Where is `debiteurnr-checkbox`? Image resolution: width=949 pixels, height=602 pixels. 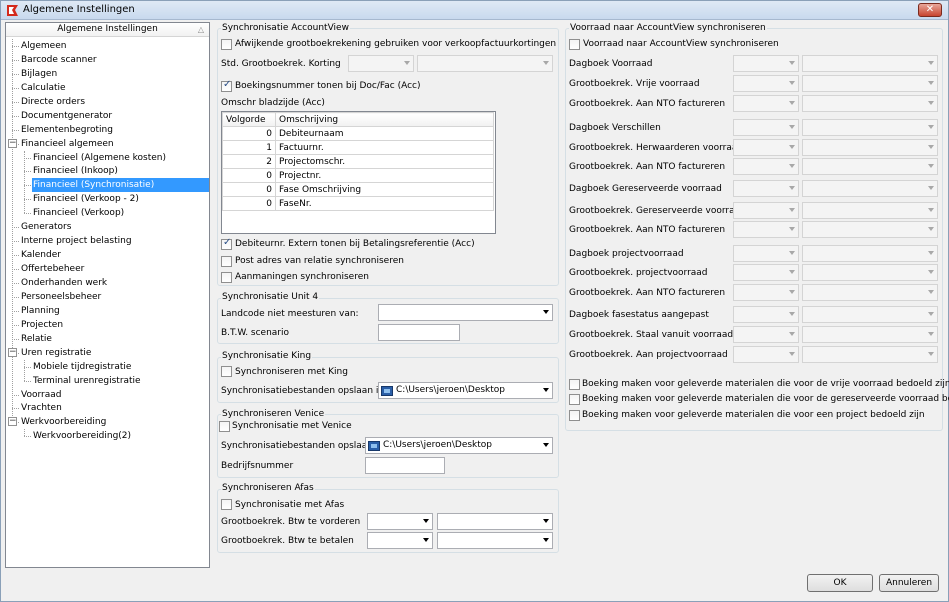
debiteurnr-checkbox is located at coordinates (226, 243).